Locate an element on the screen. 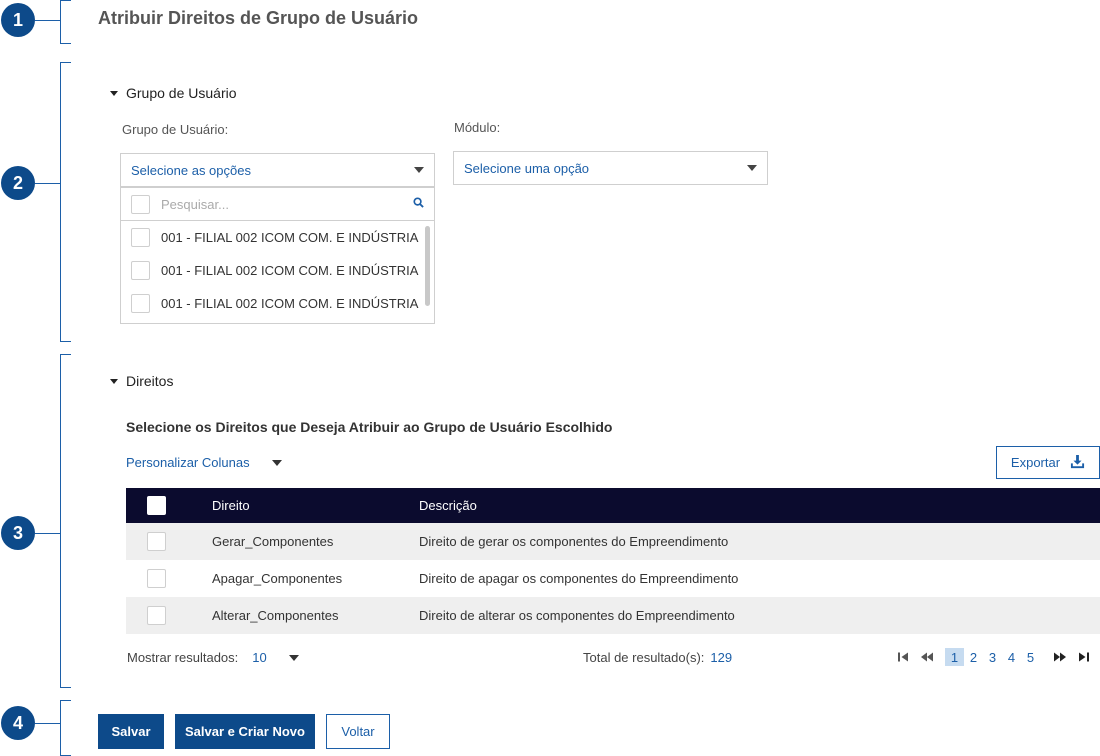 The height and width of the screenshot is (756, 1100). personalize-columns-dropdown: Personalizar Colunas is located at coordinates (204, 462).